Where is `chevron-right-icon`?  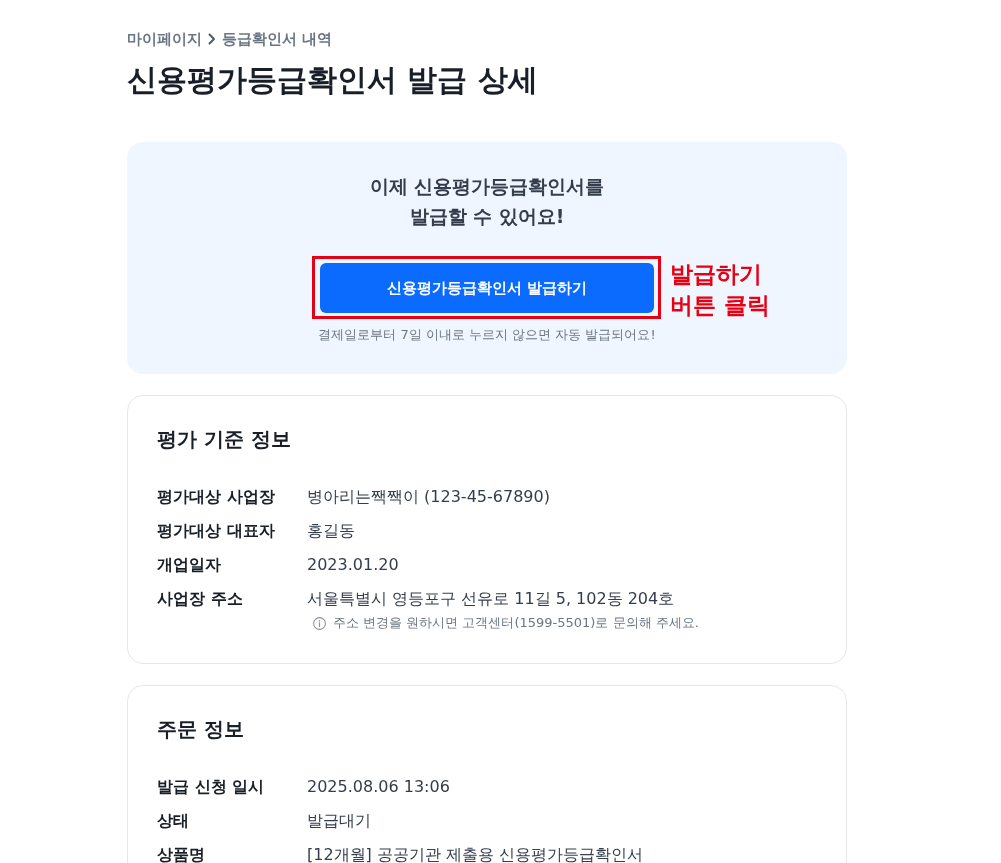
chevron-right-icon is located at coordinates (212, 39).